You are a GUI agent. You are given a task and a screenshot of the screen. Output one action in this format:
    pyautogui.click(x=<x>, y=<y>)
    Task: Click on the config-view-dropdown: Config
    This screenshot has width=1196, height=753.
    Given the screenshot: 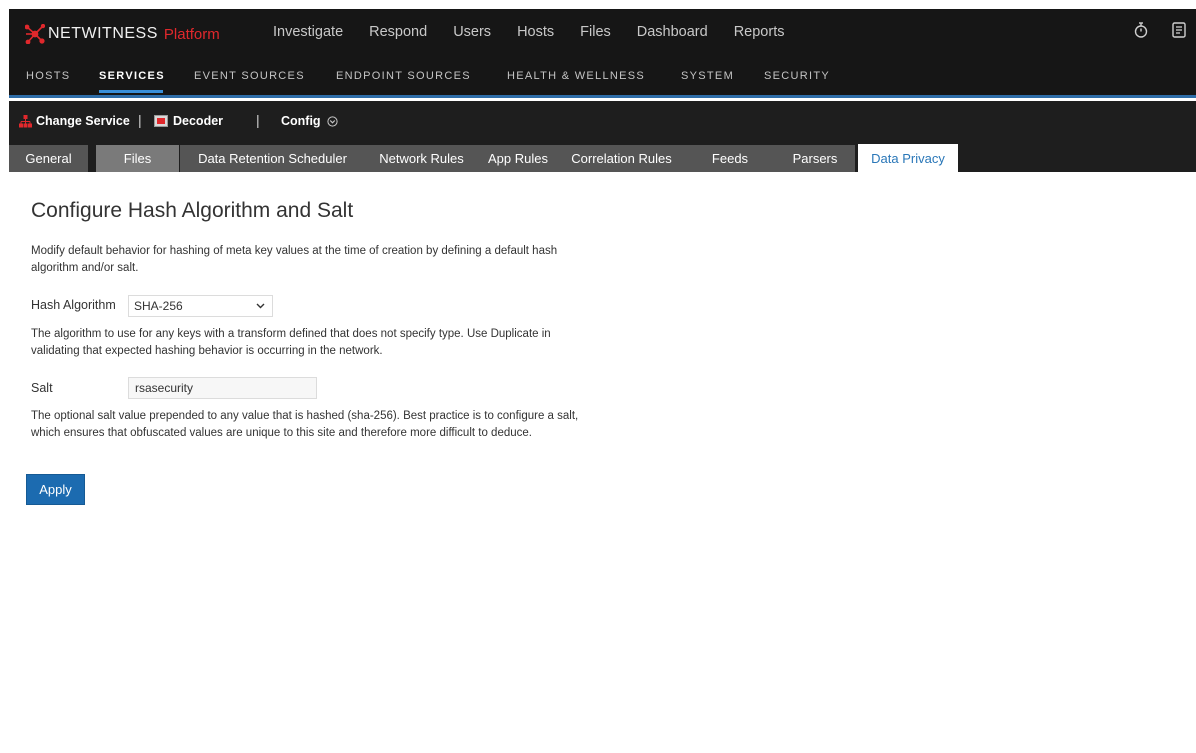 What is the action you would take?
    pyautogui.click(x=309, y=121)
    